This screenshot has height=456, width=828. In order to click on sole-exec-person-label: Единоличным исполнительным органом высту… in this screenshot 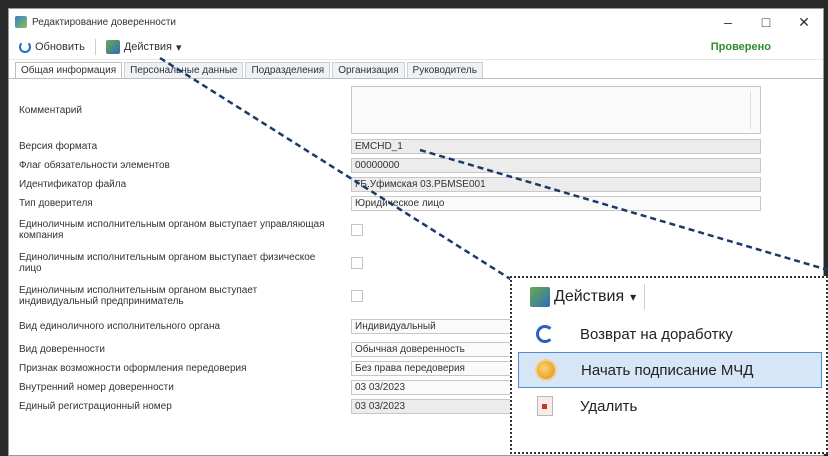, I will do `click(167, 262)`.